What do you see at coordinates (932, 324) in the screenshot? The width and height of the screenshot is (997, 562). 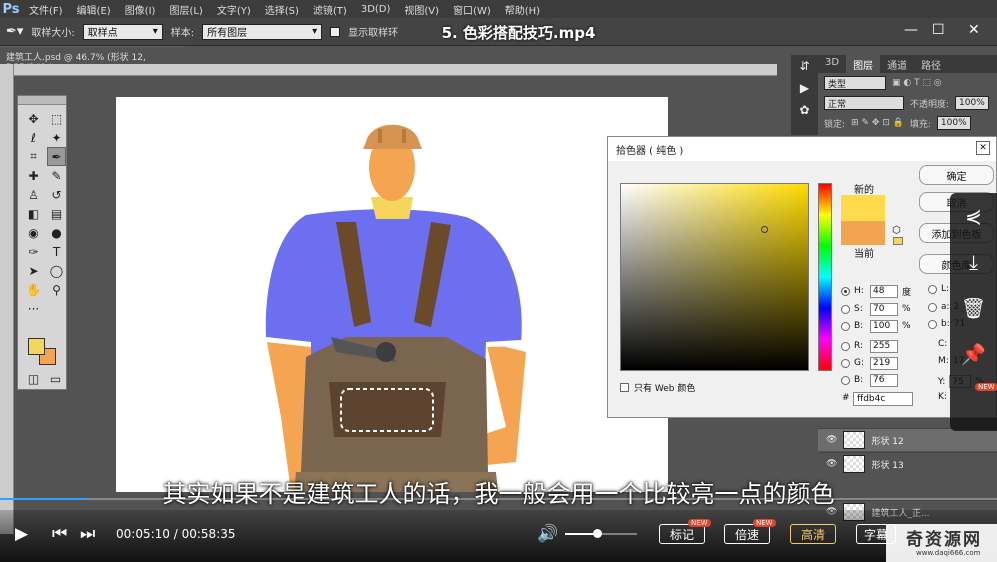 I see `lab-b-radio` at bounding box center [932, 324].